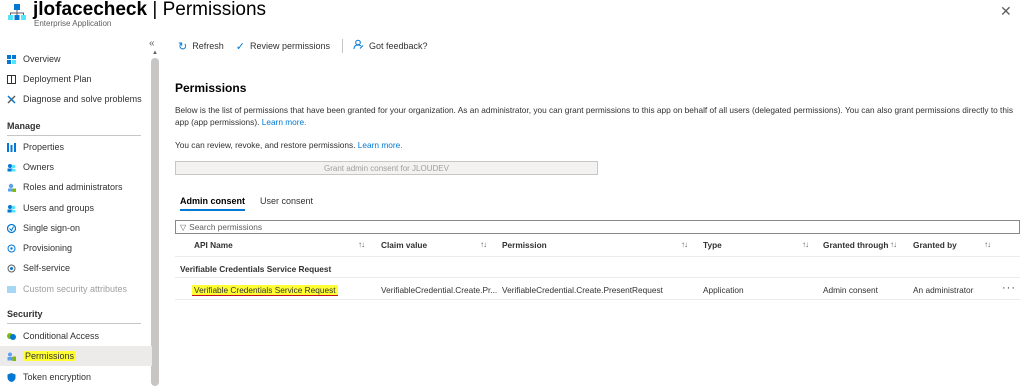 This screenshot has height=386, width=1024. I want to click on overview-icon, so click(11, 59).